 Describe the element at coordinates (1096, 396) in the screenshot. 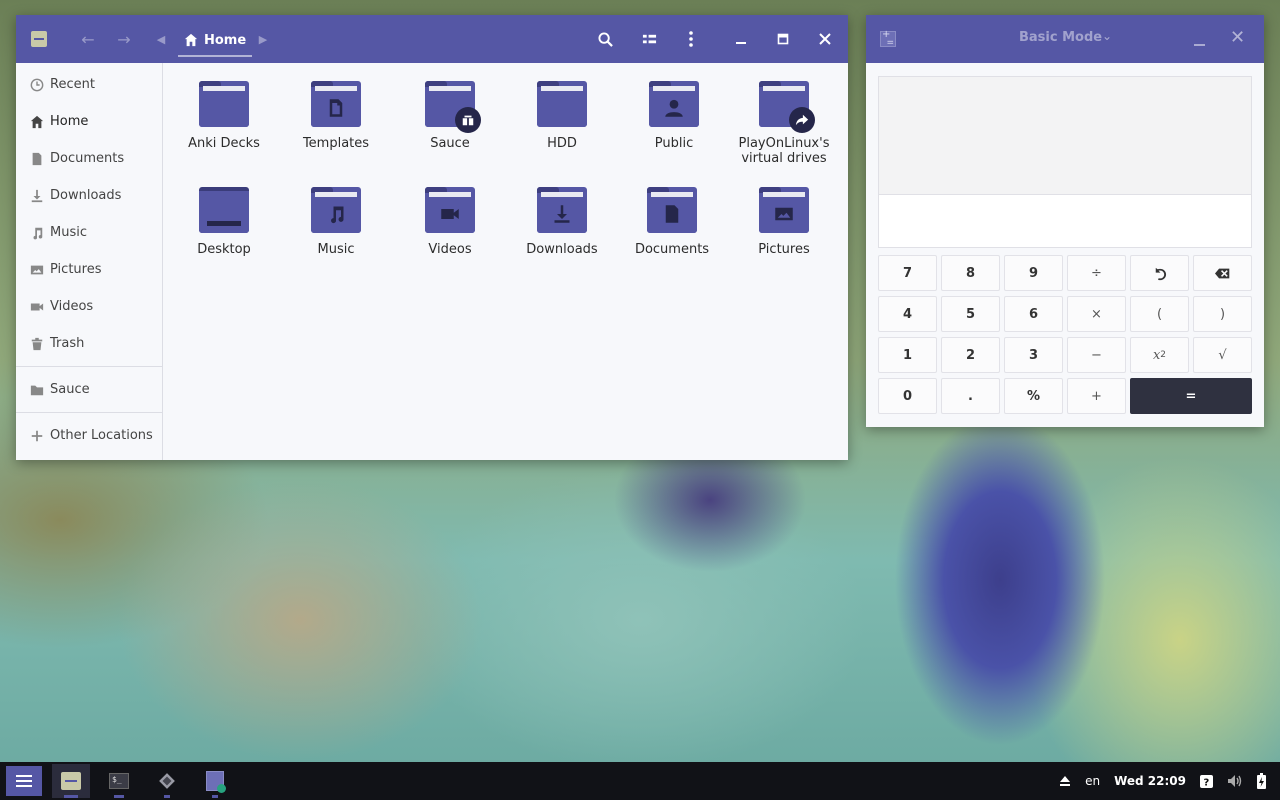

I see `key-add: +` at that location.